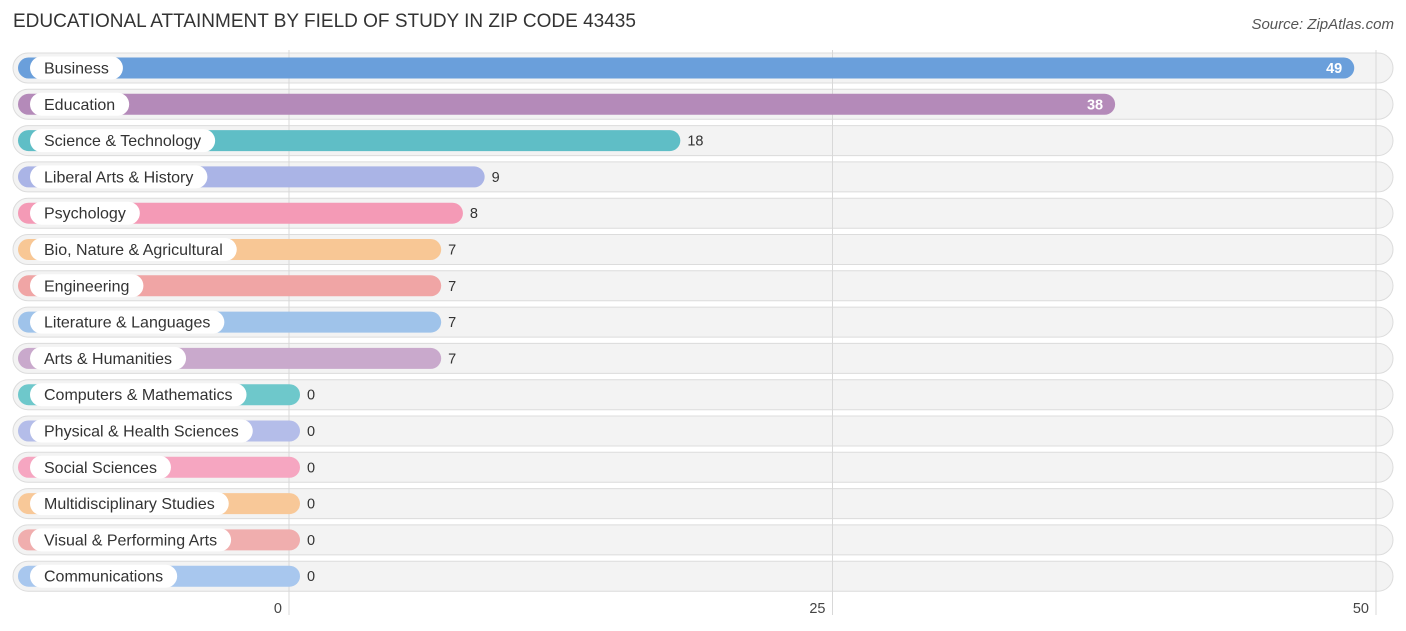  Describe the element at coordinates (1361, 609) in the screenshot. I see `x-tick-label: 50` at that location.